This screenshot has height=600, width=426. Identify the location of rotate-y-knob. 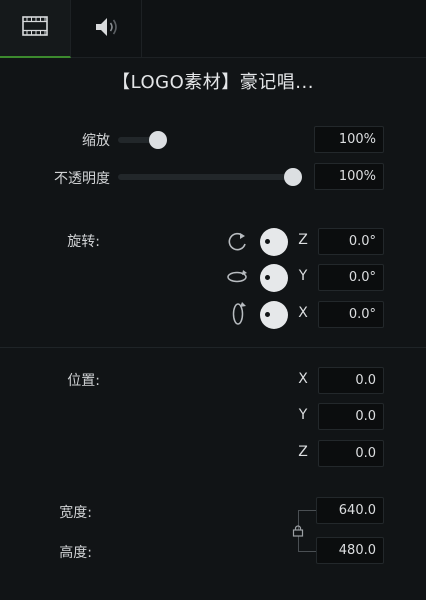
(274, 278).